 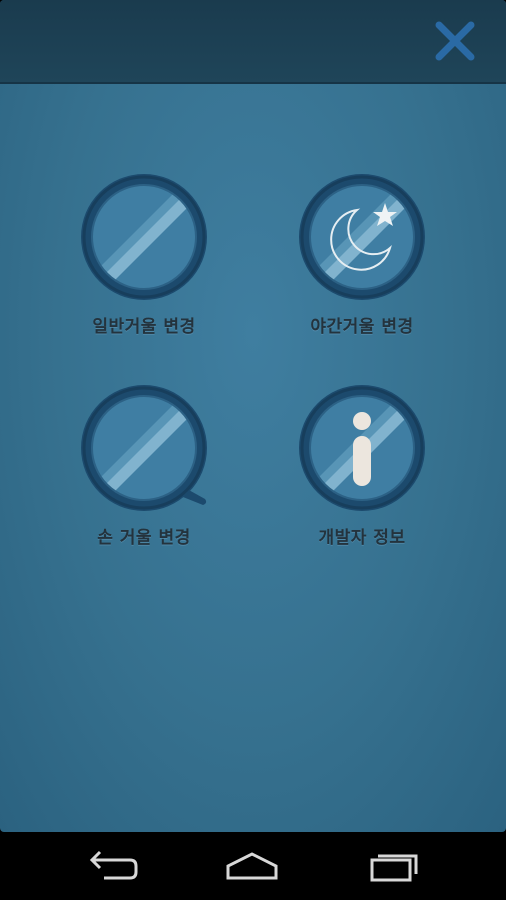 I want to click on back-button, so click(x=112, y=866).